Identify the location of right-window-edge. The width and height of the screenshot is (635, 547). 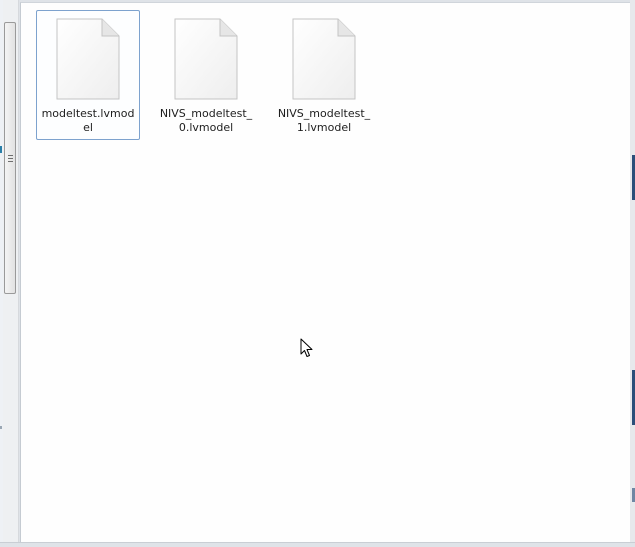
(632, 273).